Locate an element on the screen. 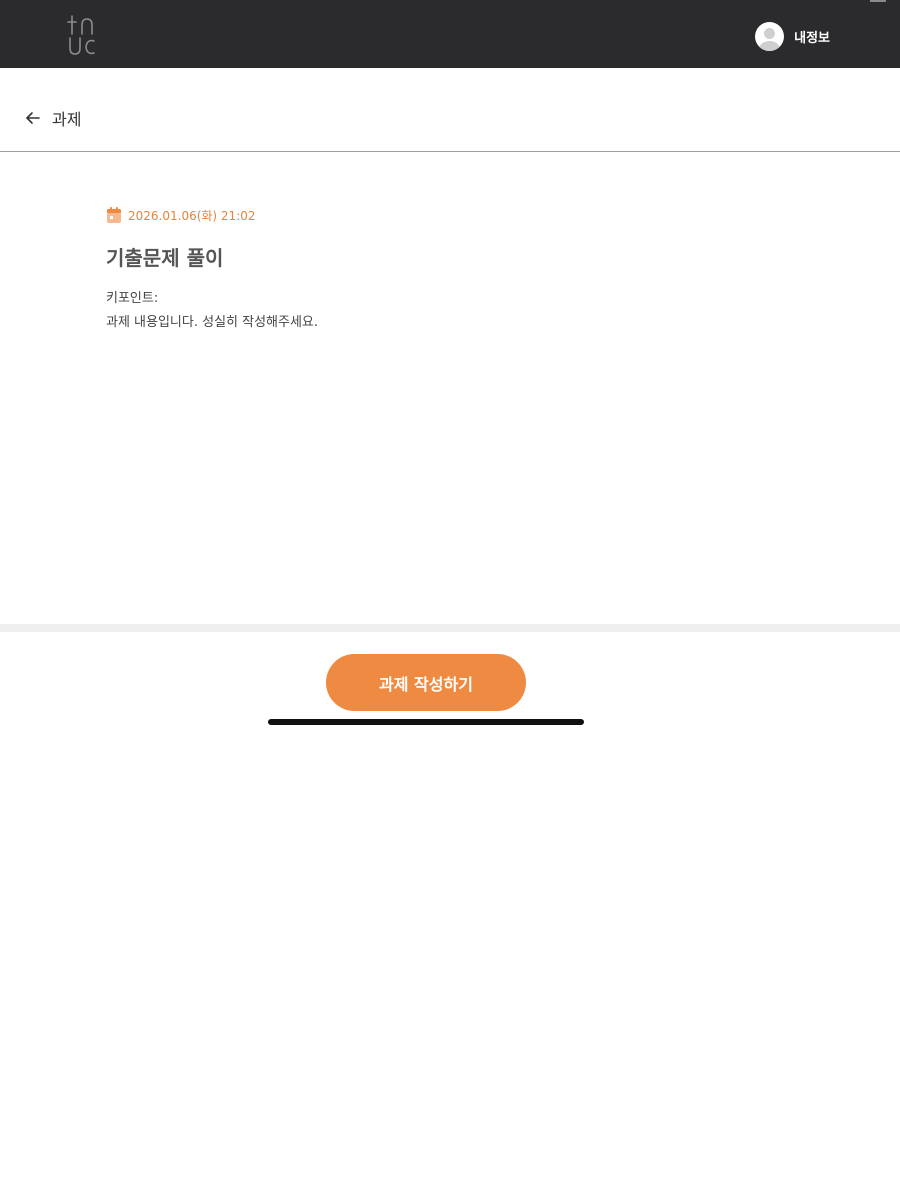  write-assignment-button: 과제 작성하기 is located at coordinates (426, 682).